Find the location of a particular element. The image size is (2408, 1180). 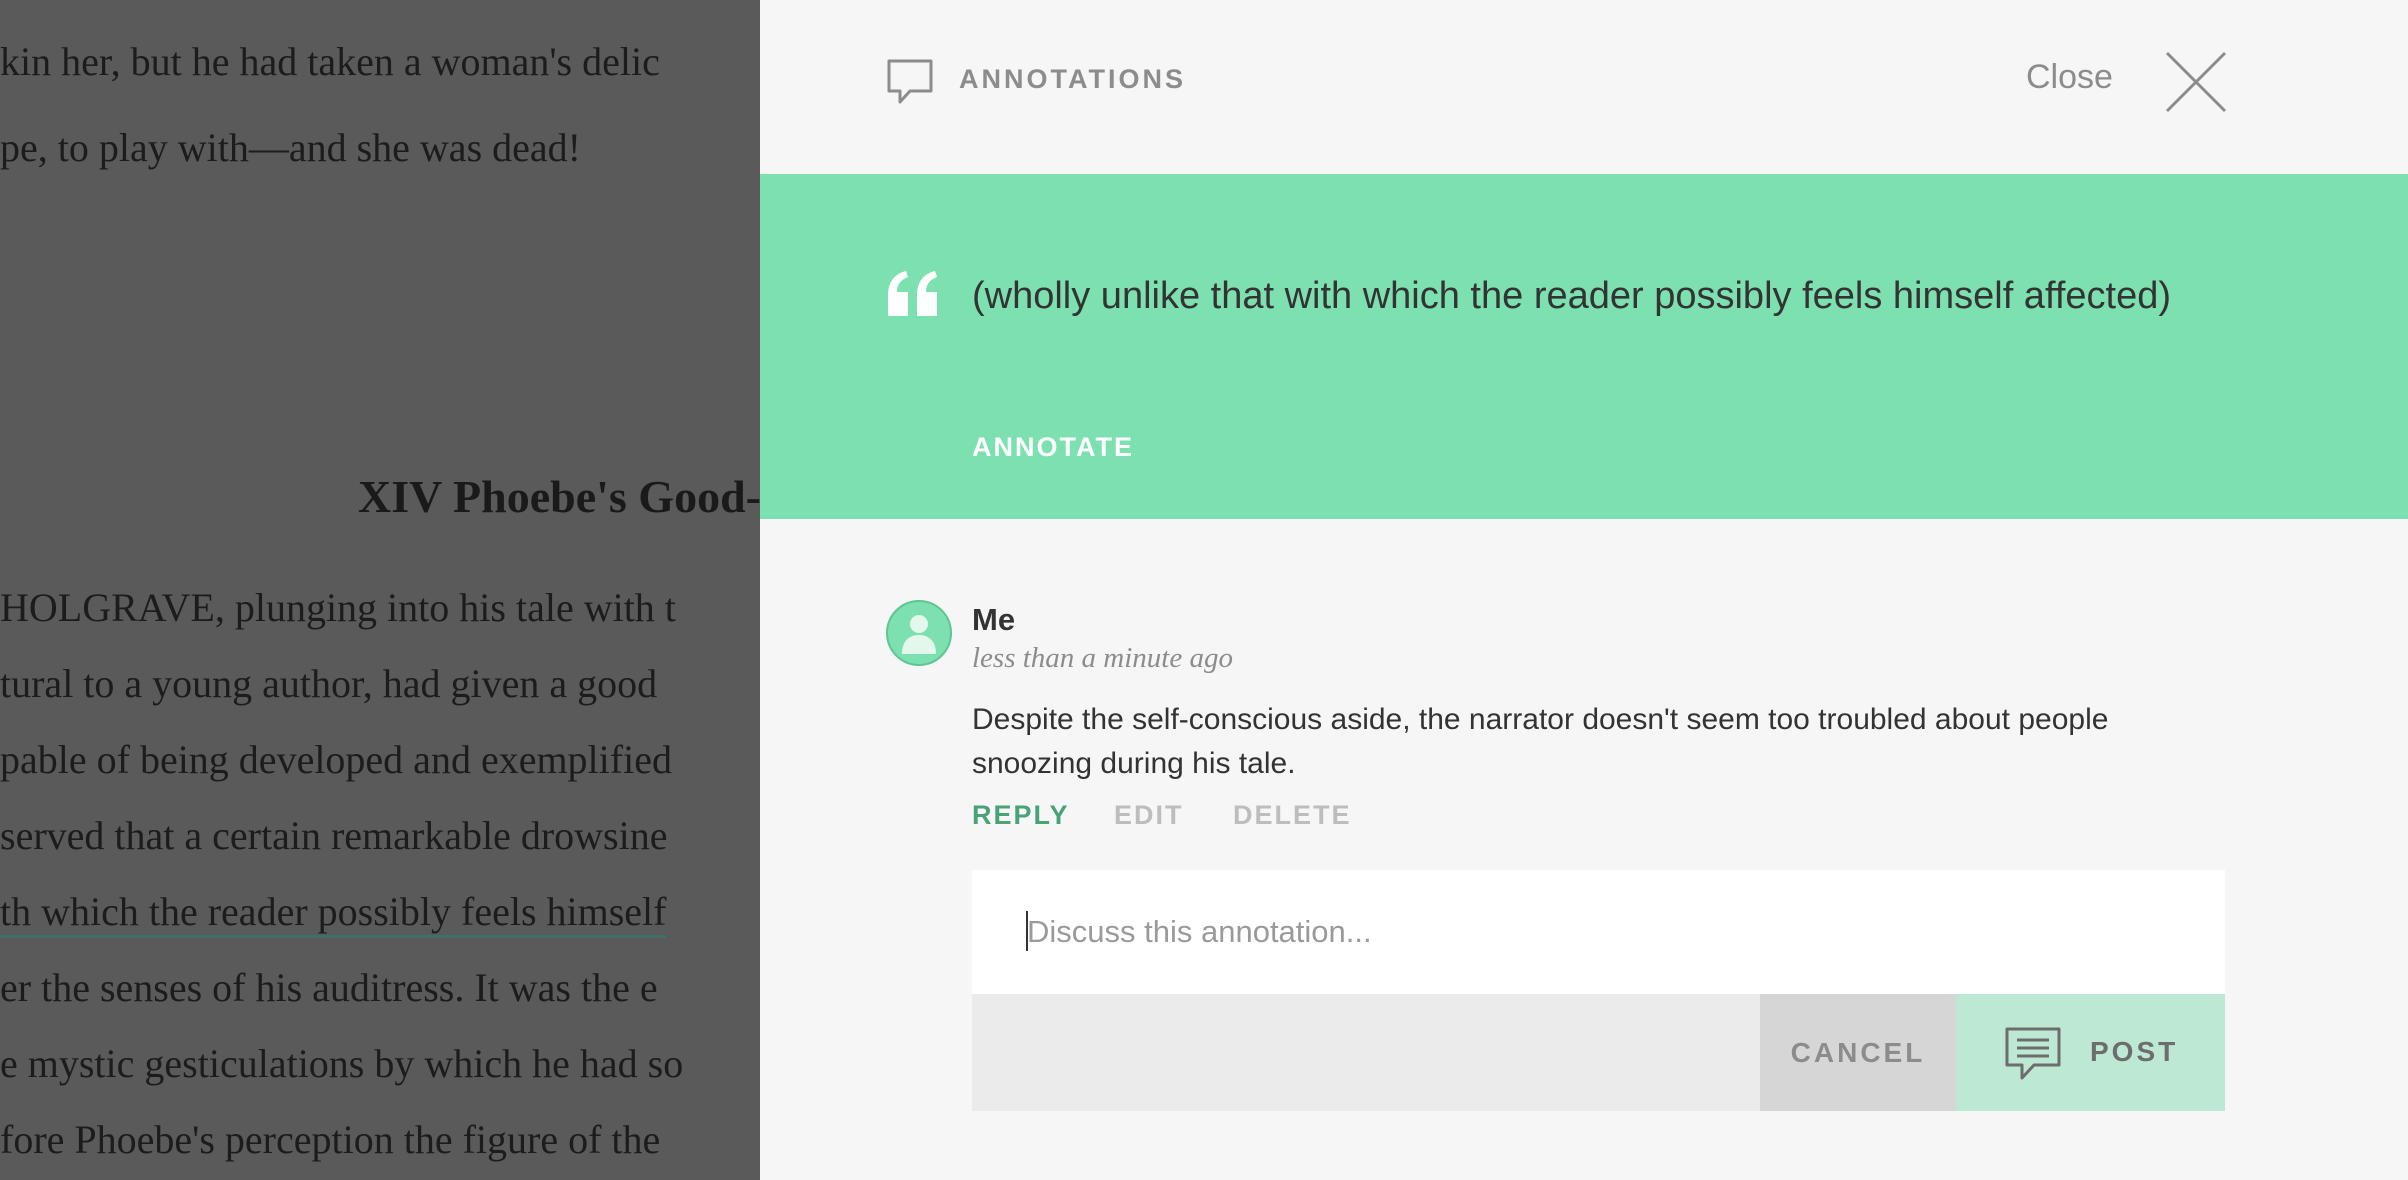

delete-button: DELETE is located at coordinates (1292, 815).